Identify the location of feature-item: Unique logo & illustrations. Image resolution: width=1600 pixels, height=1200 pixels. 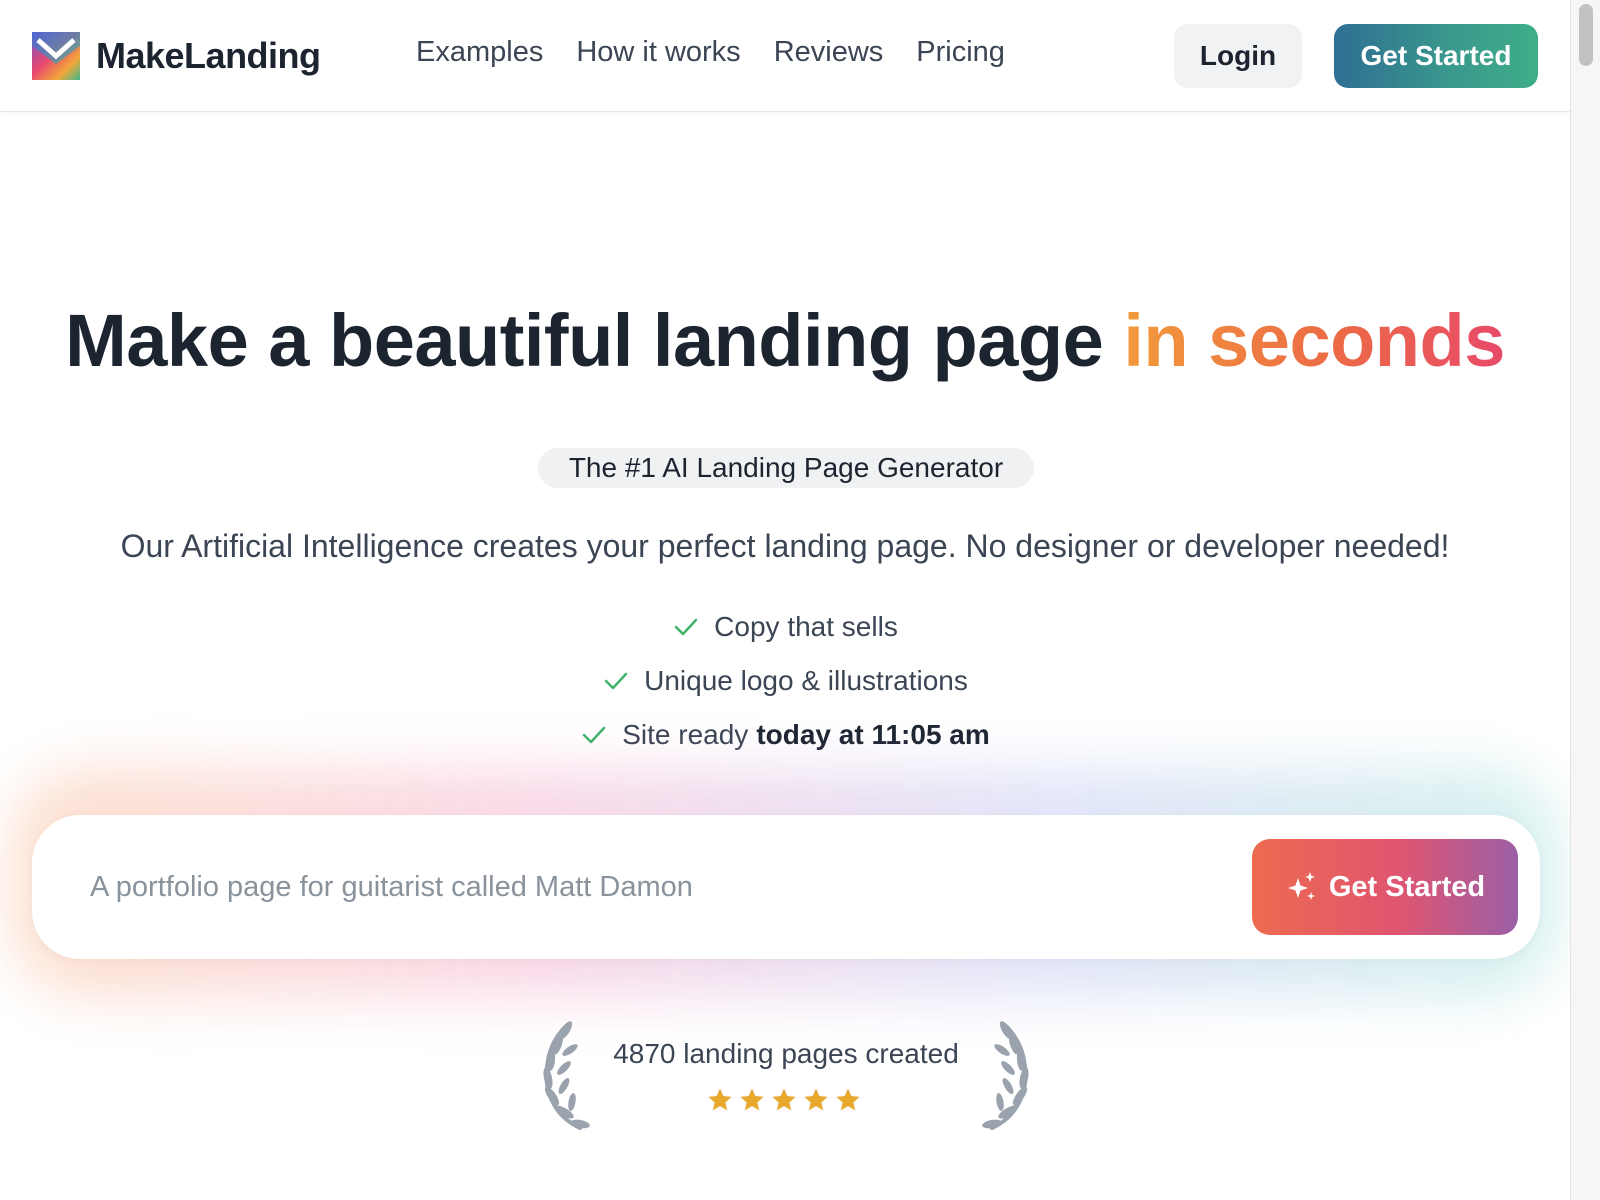
(785, 681).